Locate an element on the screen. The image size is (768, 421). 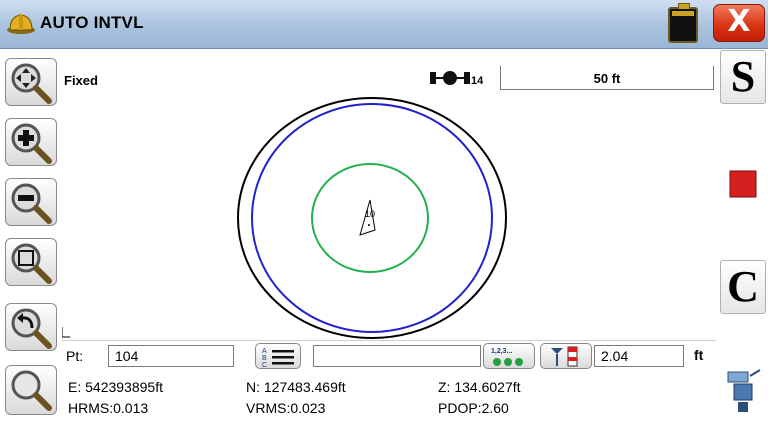
zoom-out-icon is located at coordinates (31, 203).